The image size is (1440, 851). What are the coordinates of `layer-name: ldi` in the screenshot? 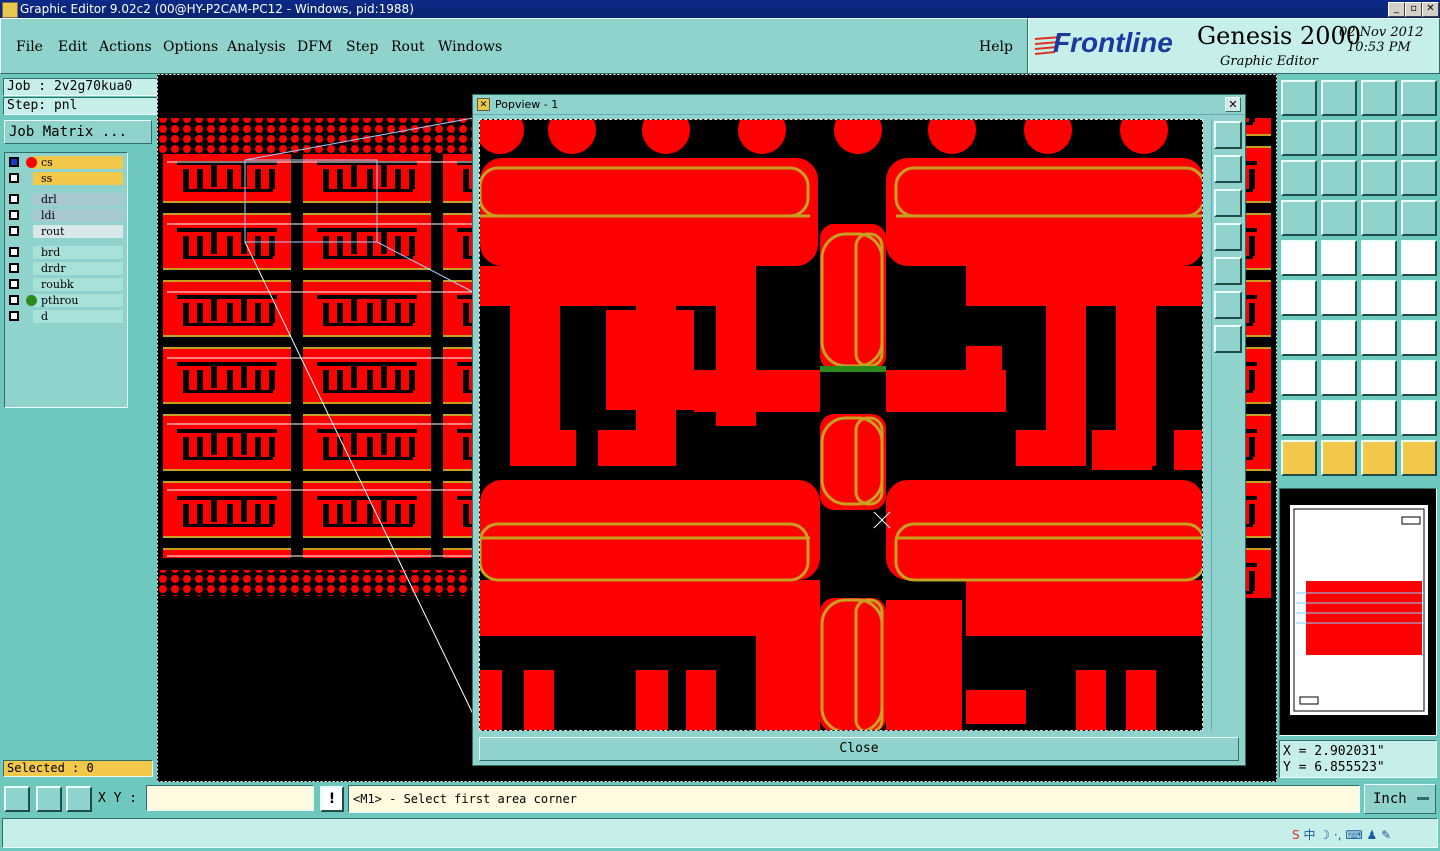 It's located at (78, 215).